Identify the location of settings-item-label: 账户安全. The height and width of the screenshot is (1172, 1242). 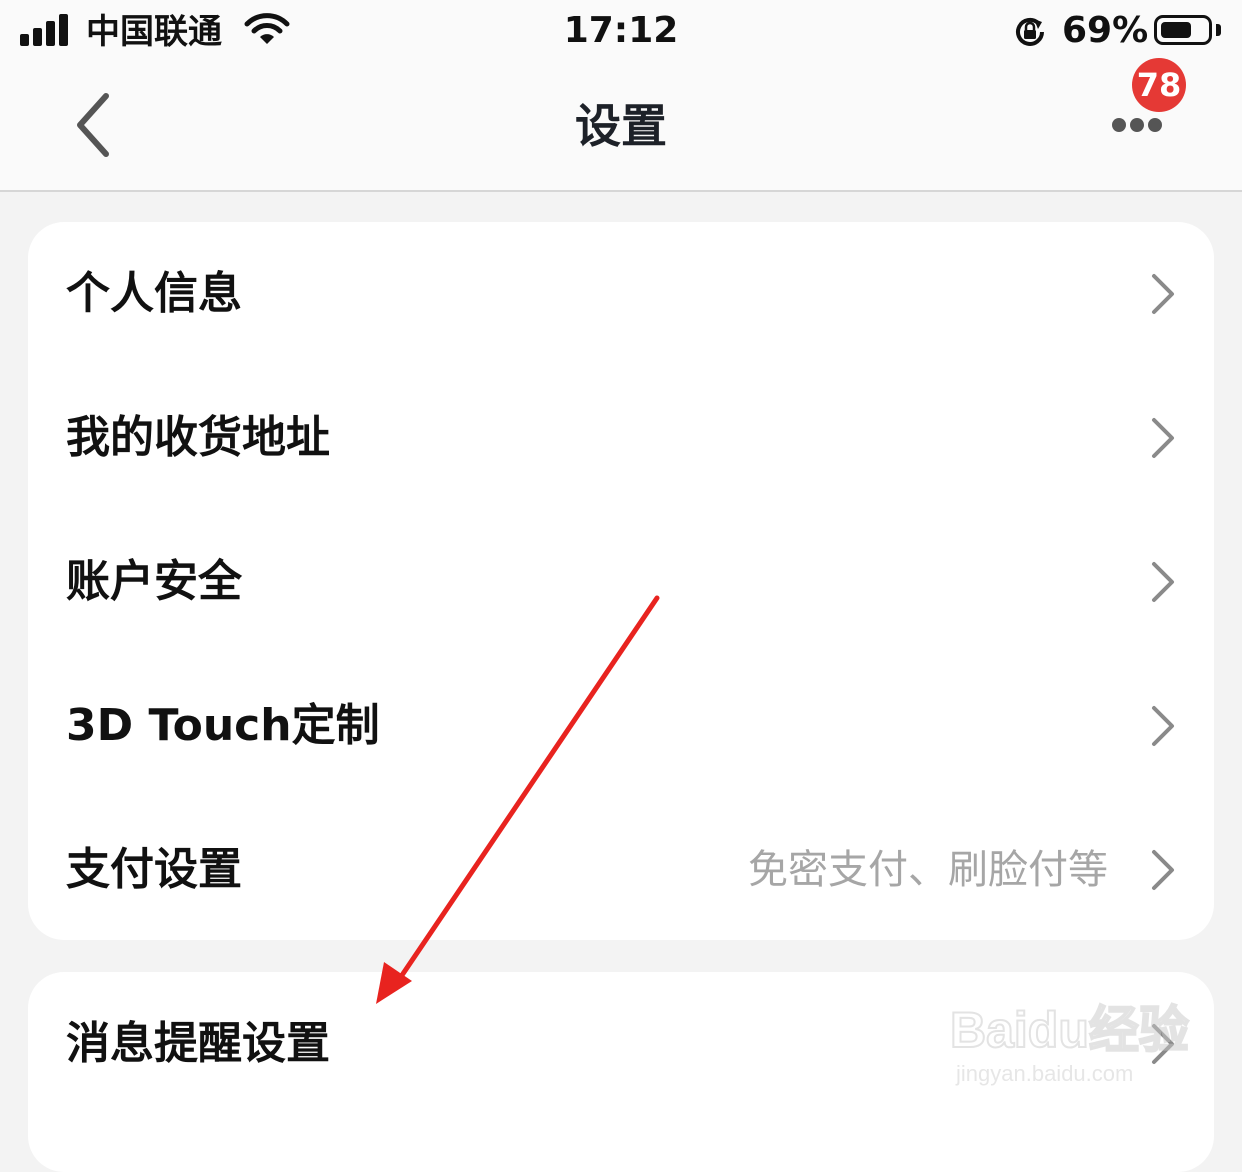
(154, 581).